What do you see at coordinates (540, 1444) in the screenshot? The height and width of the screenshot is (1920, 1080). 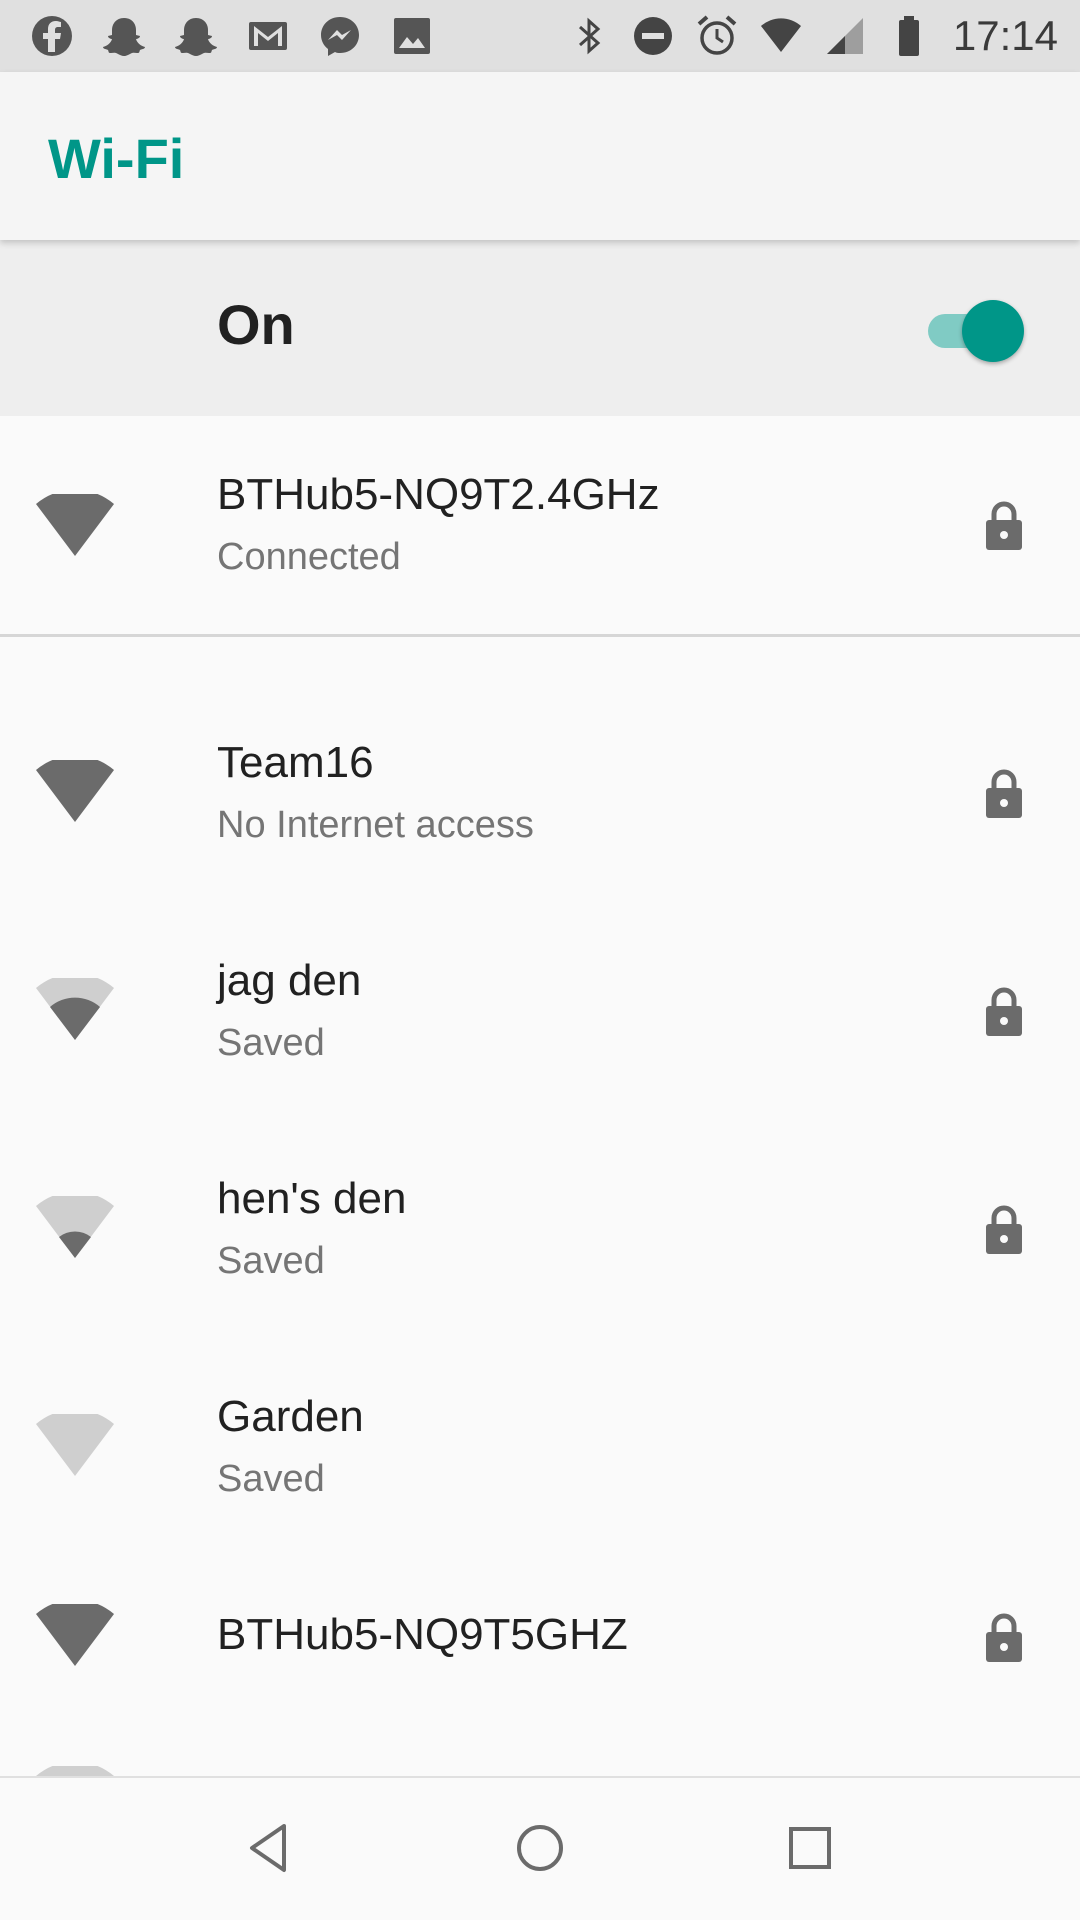 I see `network-item-garden: Garden Saved` at bounding box center [540, 1444].